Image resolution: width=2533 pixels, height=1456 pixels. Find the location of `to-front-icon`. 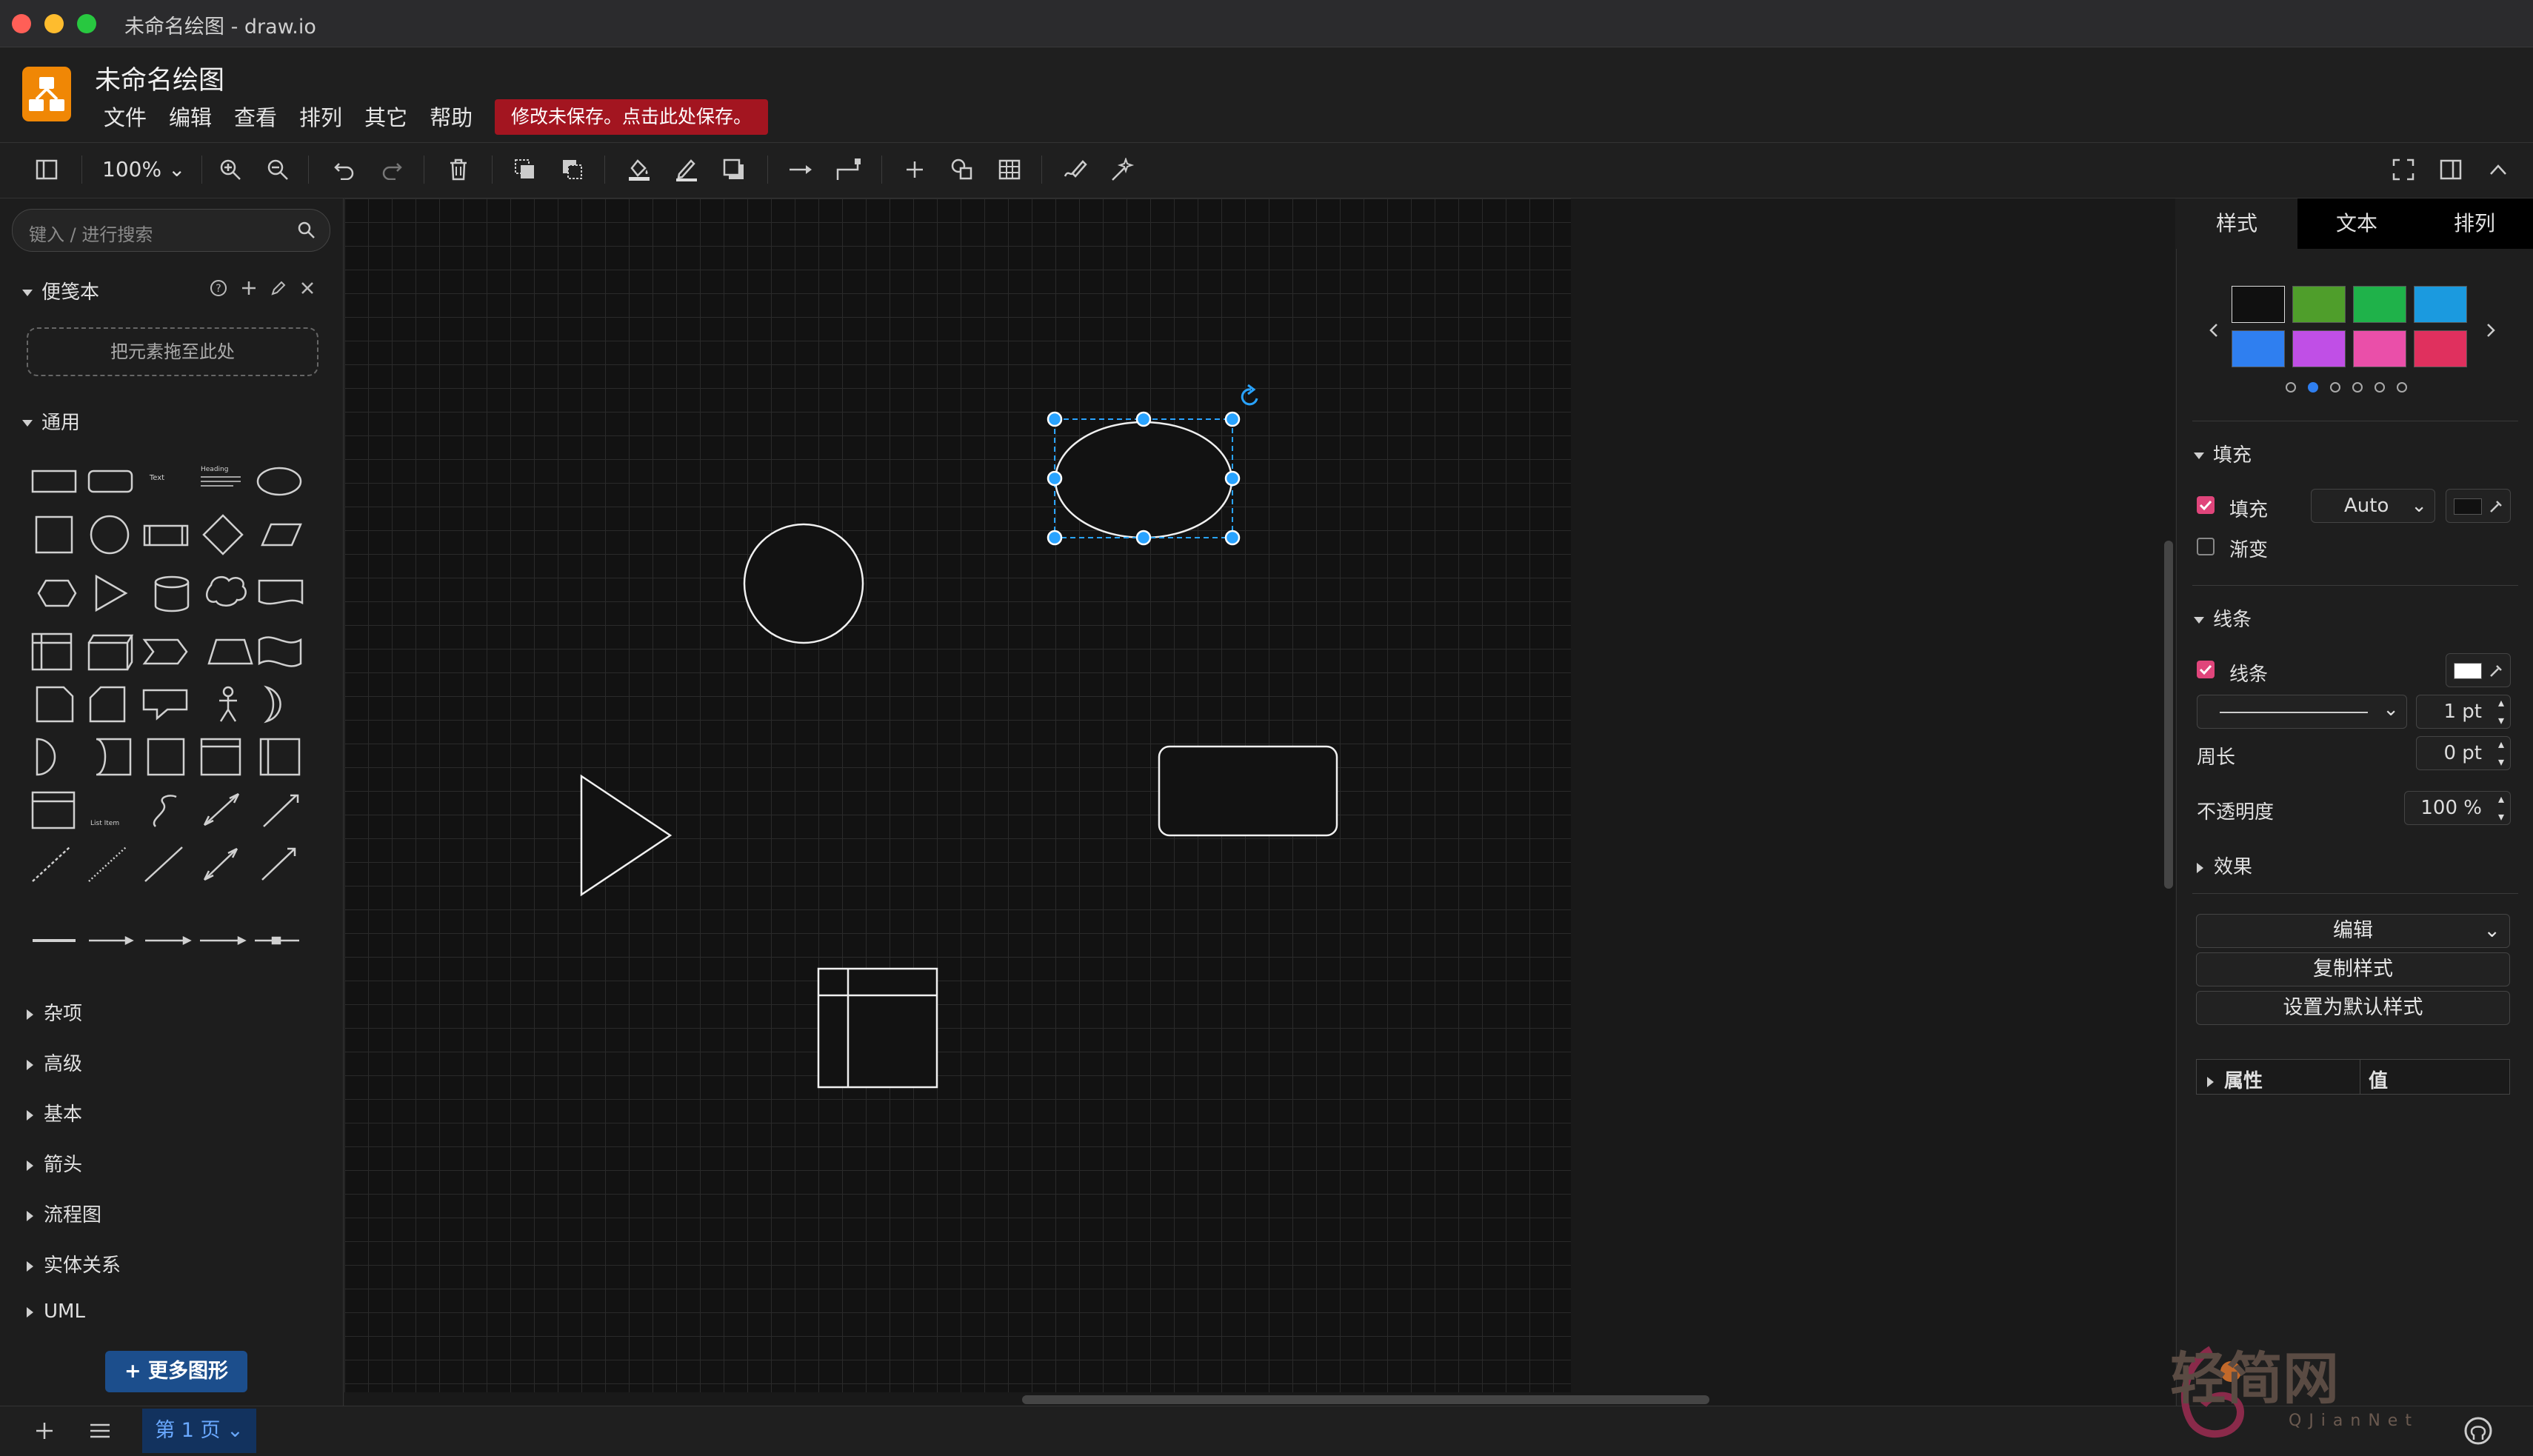

to-front-icon is located at coordinates (525, 170).